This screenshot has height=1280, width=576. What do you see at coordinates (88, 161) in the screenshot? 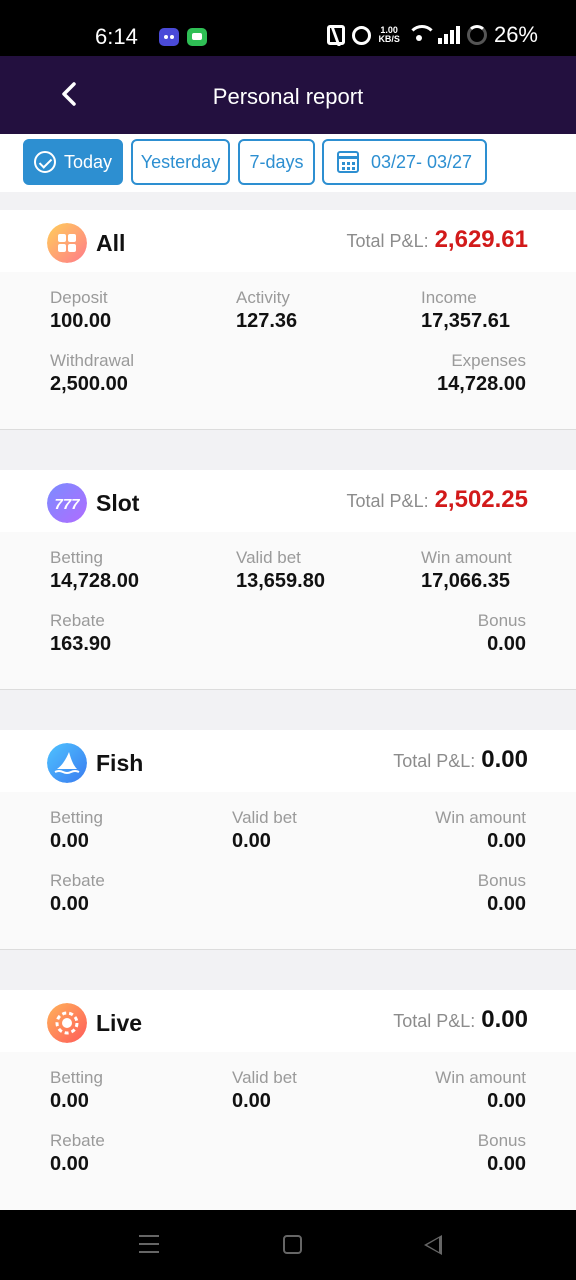
I see `filter-today-label: Today` at bounding box center [88, 161].